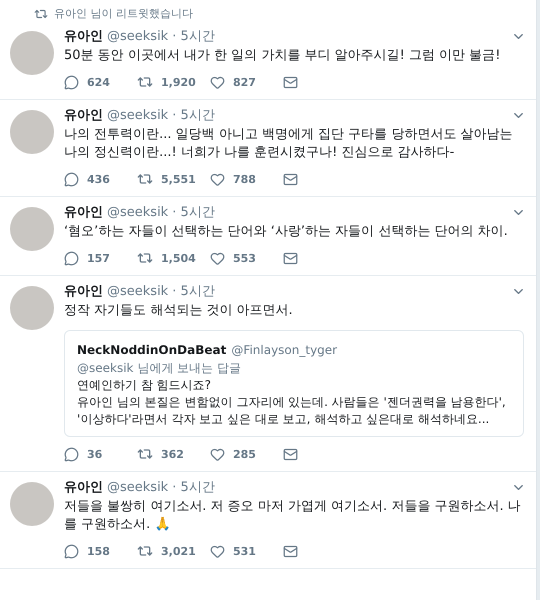  I want to click on reply-to-line: @seeksik 님에게 보내는 답글, so click(159, 368).